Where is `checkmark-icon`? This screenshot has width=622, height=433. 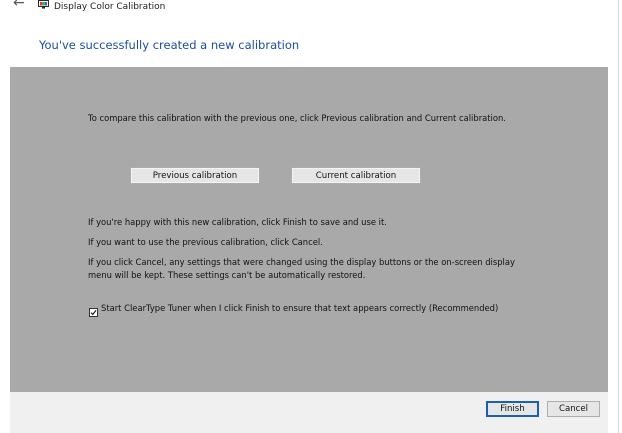
checkmark-icon is located at coordinates (93, 313).